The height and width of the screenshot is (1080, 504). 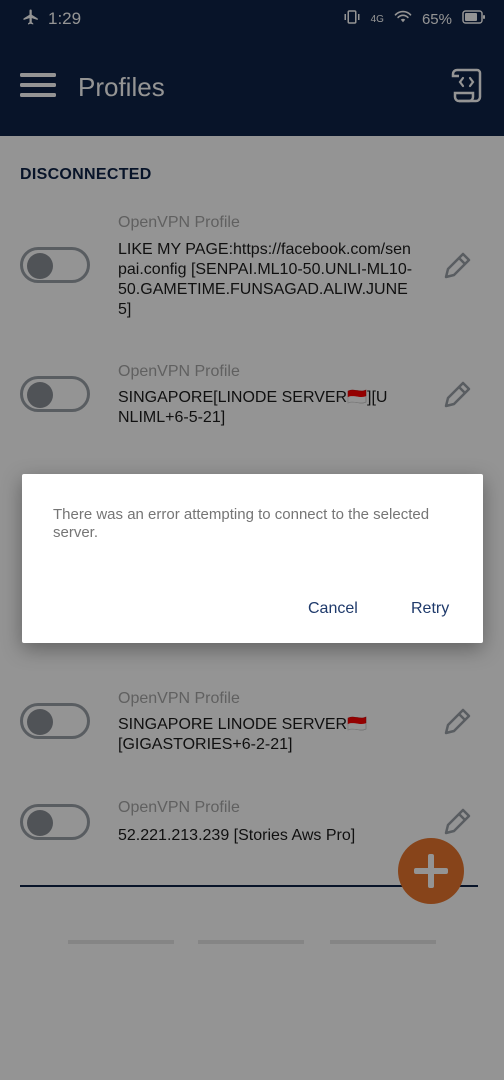 What do you see at coordinates (430, 609) in the screenshot?
I see `retry-button: Retry` at bounding box center [430, 609].